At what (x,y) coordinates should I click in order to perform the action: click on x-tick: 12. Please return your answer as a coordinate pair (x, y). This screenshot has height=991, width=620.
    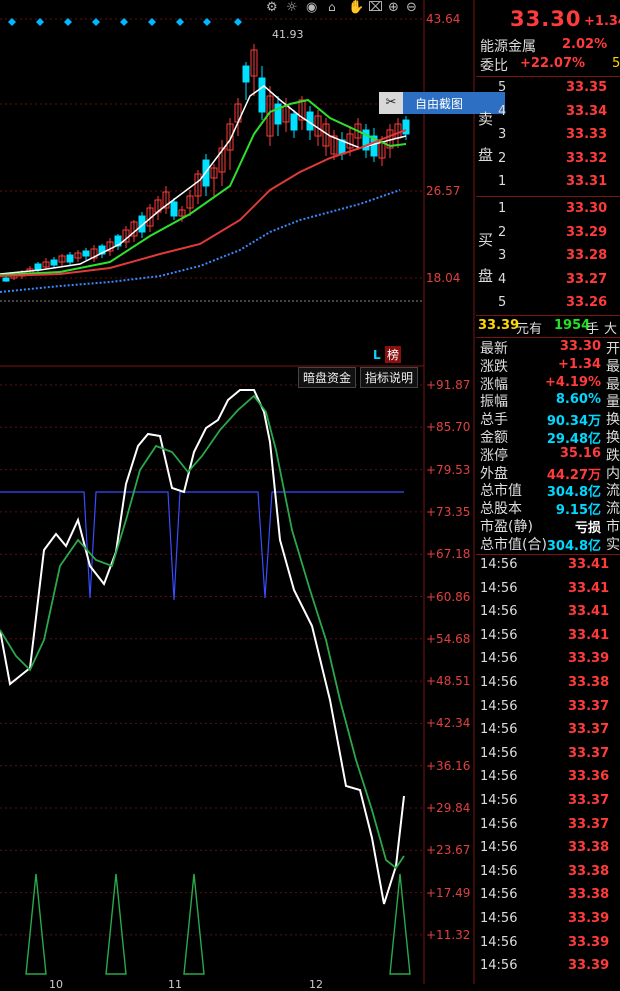
    Looking at the image, I should click on (316, 984).